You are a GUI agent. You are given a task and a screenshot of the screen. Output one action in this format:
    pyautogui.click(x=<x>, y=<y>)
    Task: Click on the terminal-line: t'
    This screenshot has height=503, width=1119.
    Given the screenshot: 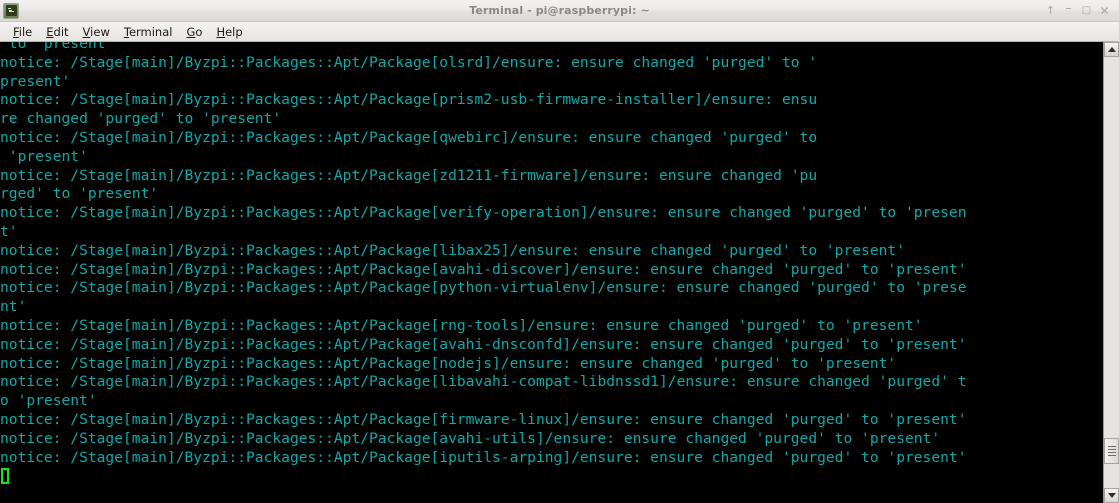 What is the action you would take?
    pyautogui.click(x=9, y=231)
    